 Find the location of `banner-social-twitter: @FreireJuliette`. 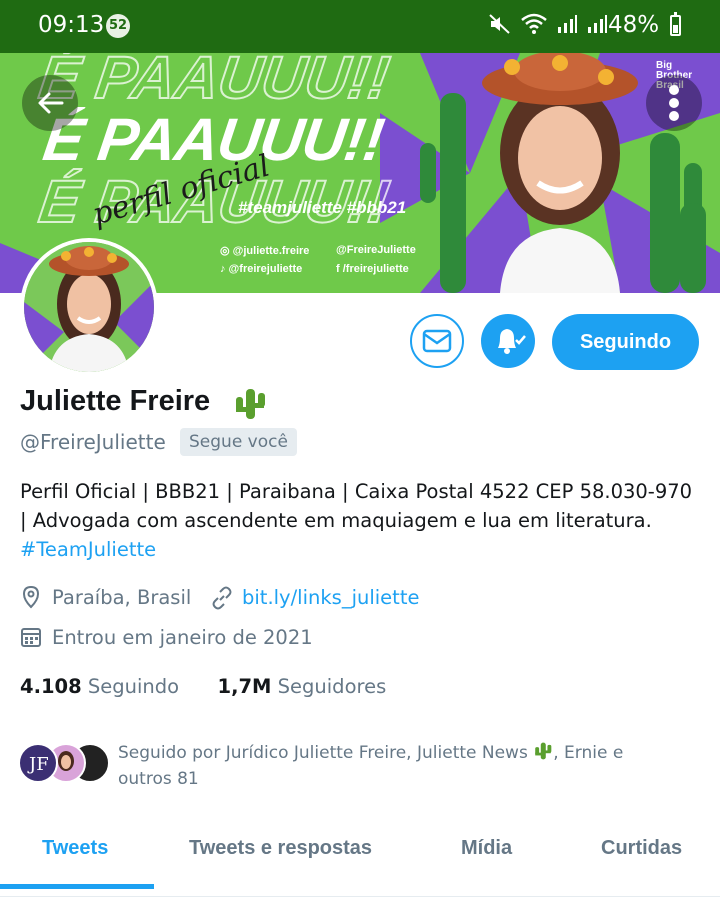

banner-social-twitter: @FreireJuliette is located at coordinates (376, 250).